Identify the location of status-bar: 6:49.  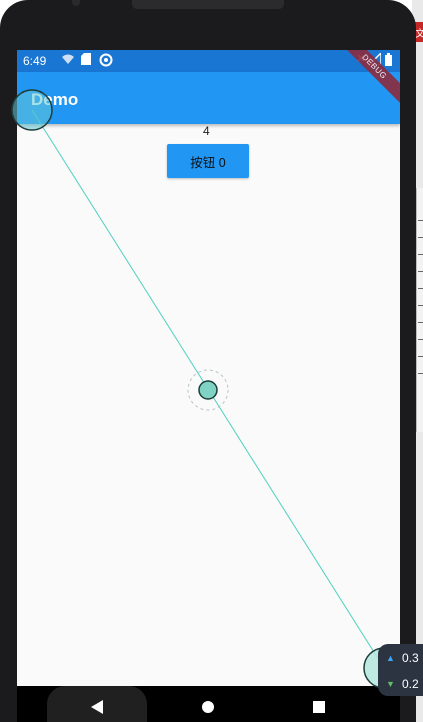
(208, 61).